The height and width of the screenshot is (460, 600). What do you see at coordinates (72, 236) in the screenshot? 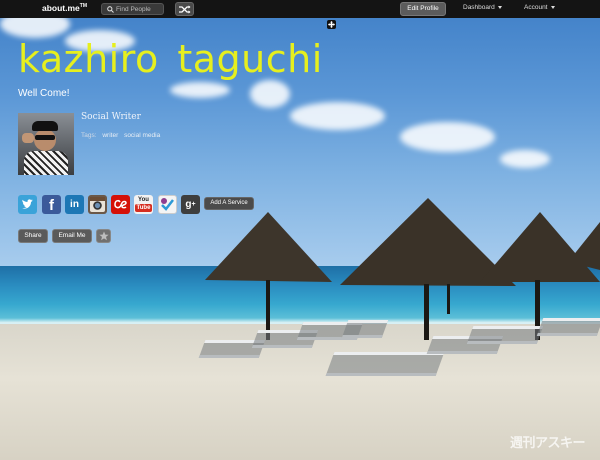
I see `email-me-button: Email Me` at bounding box center [72, 236].